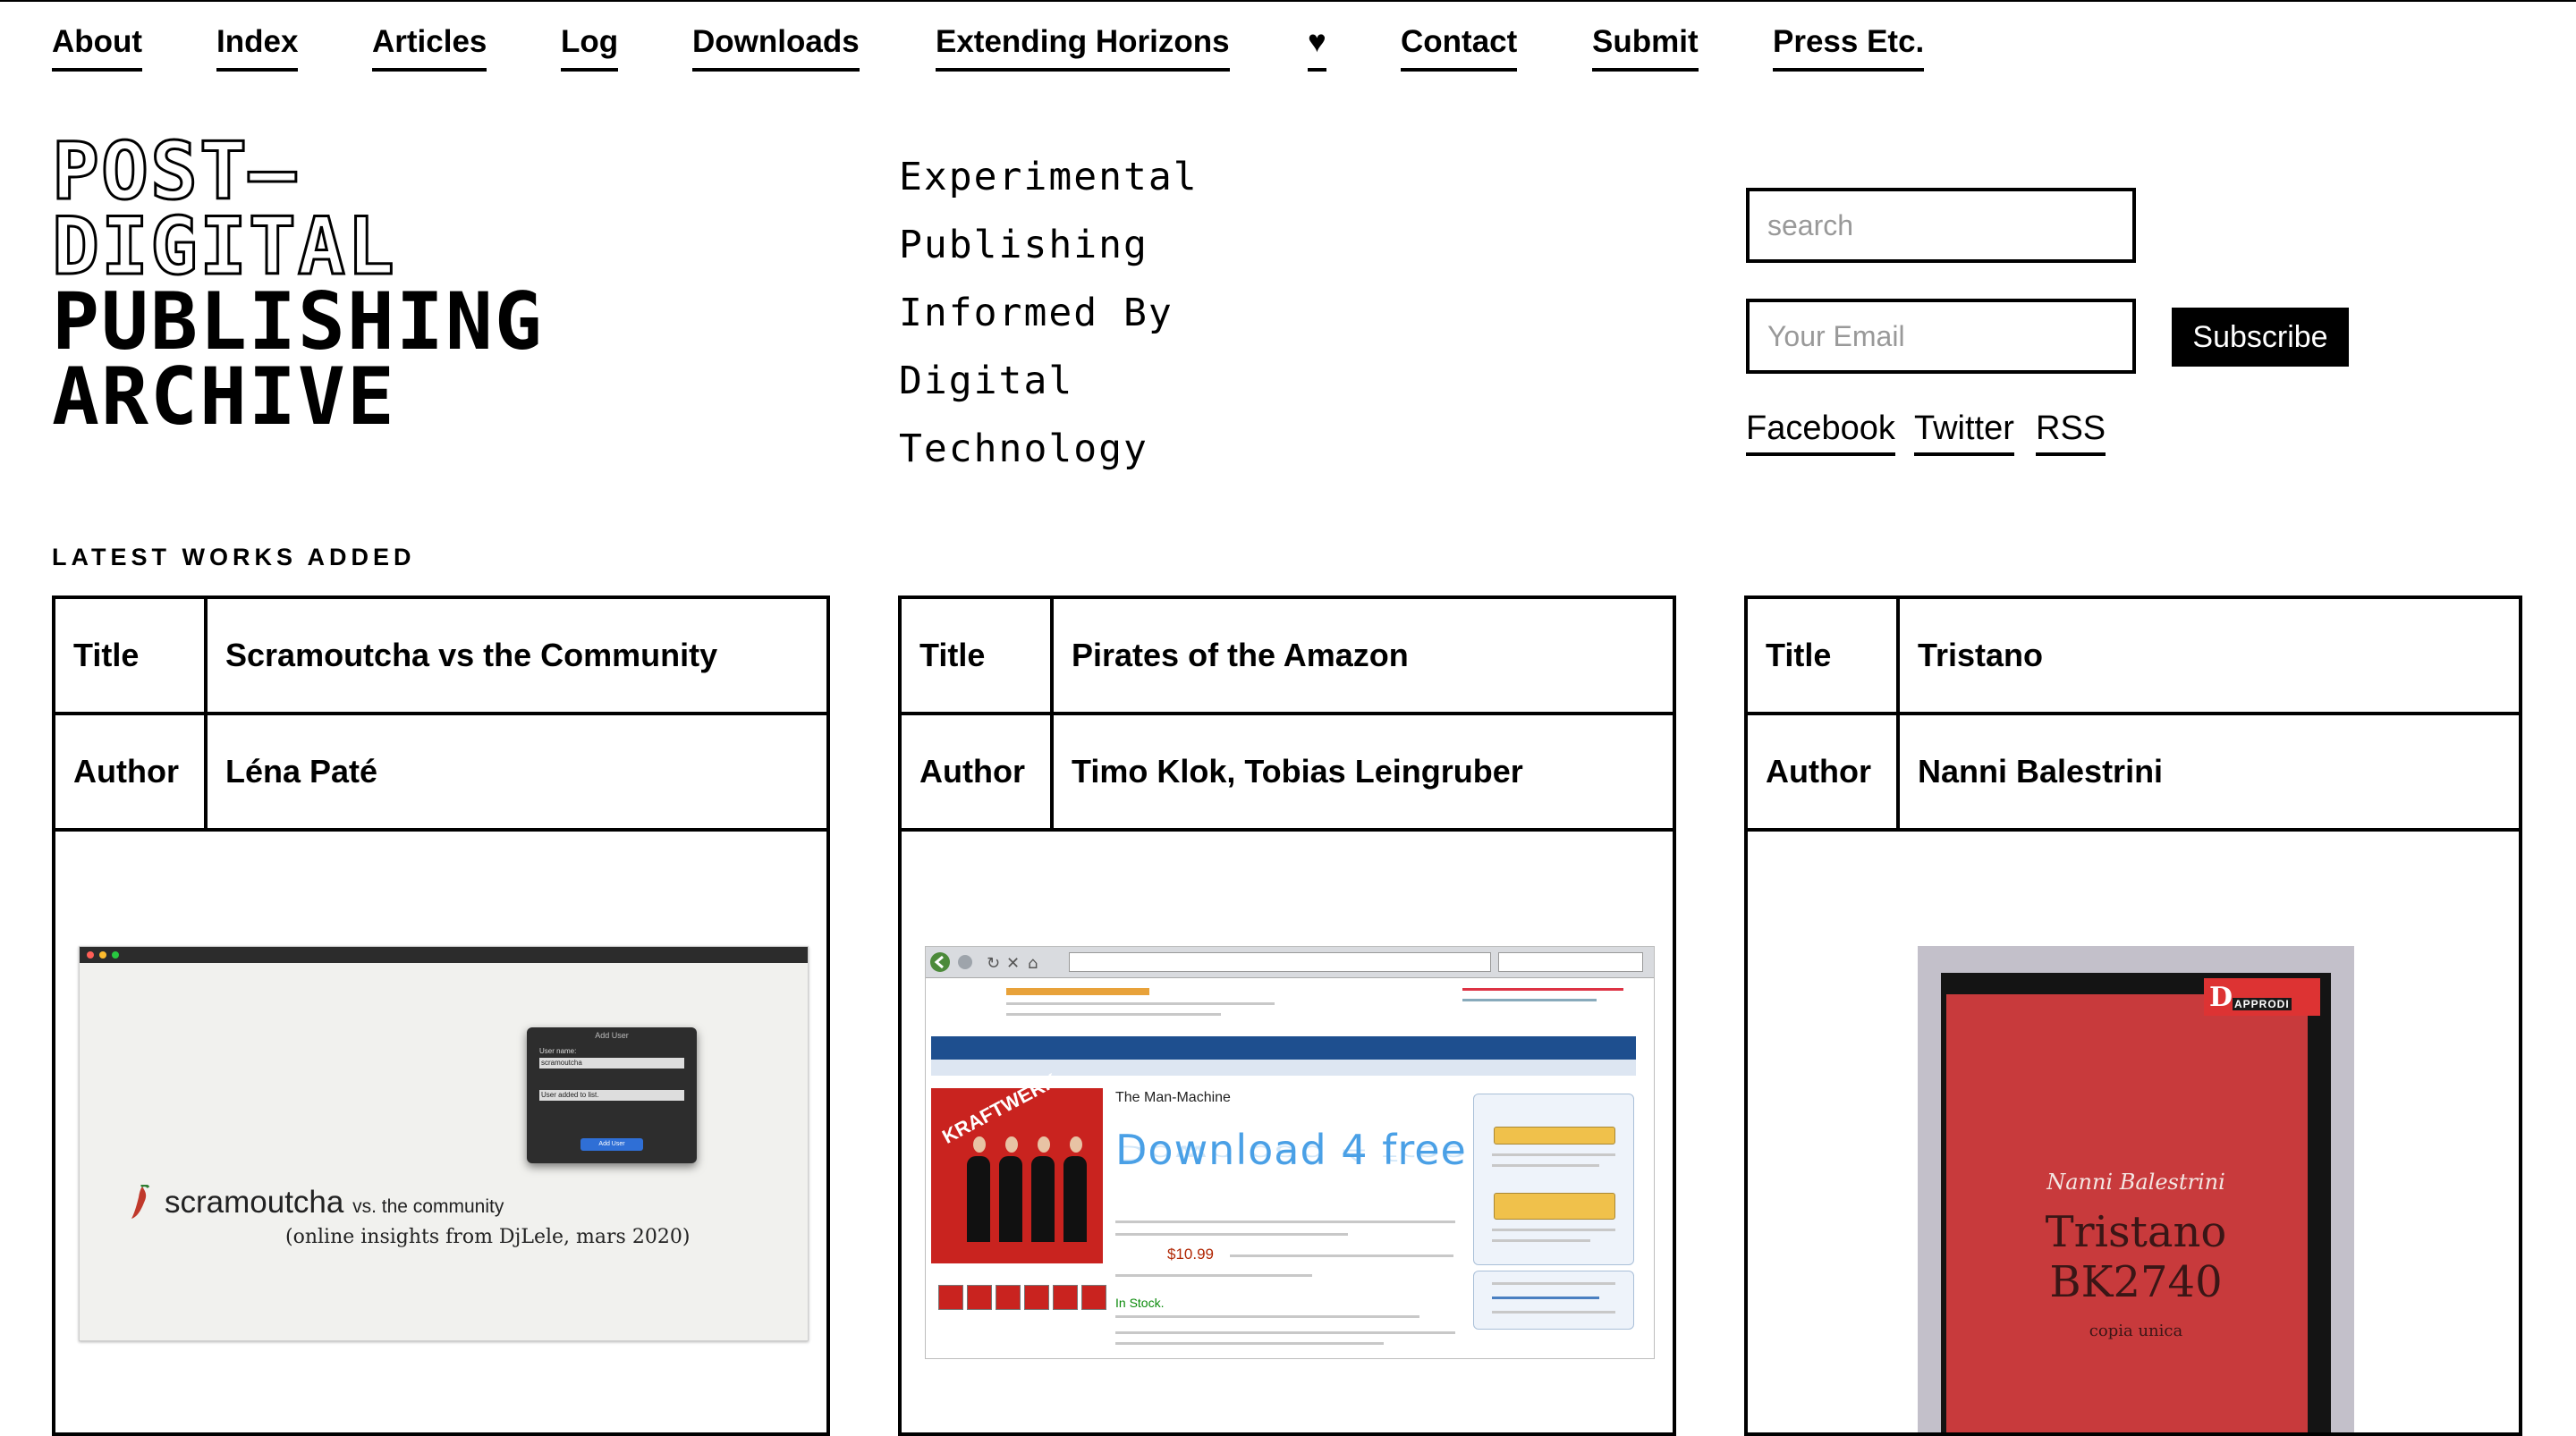 The height and width of the screenshot is (1436, 2576). I want to click on wordmark-main: scramoutcha, so click(254, 1203).